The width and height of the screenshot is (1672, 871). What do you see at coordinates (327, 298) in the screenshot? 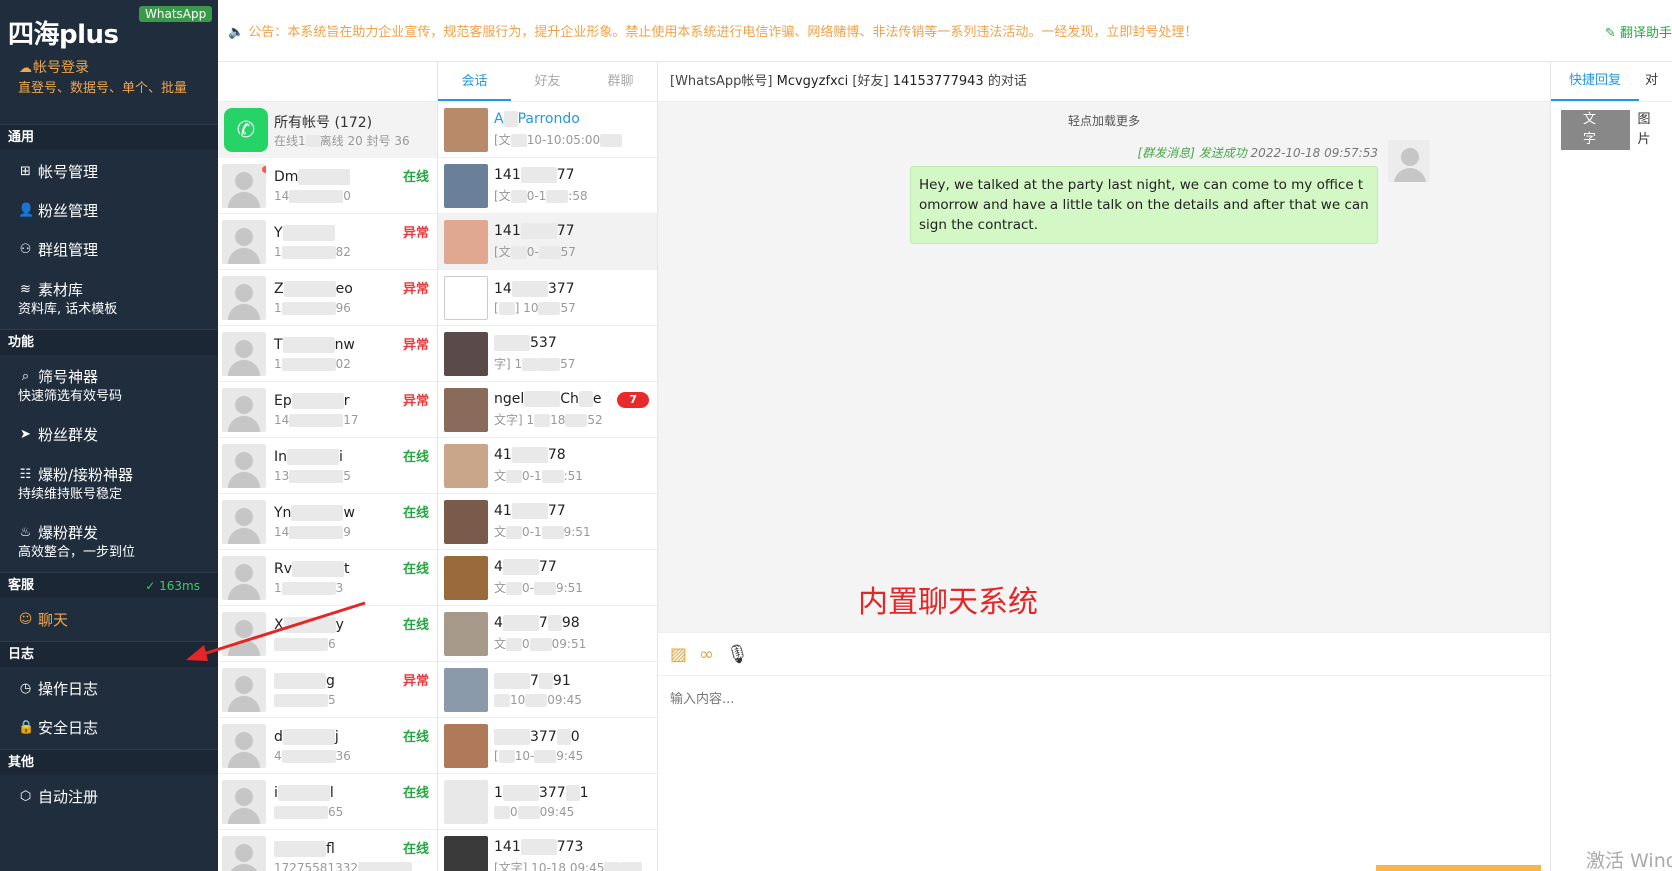
I see `account-row: Zeo 1 96 异常` at bounding box center [327, 298].